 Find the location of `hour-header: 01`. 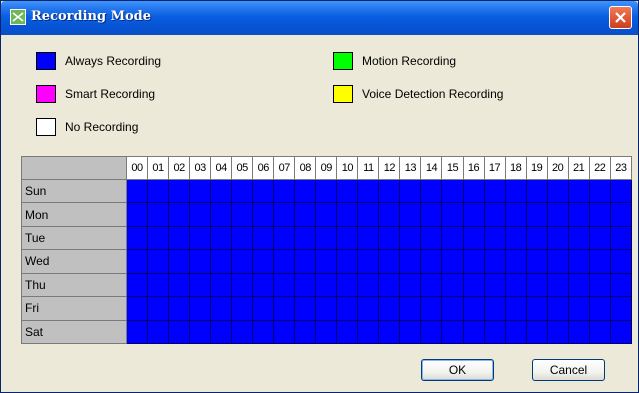

hour-header: 01 is located at coordinates (158, 168).